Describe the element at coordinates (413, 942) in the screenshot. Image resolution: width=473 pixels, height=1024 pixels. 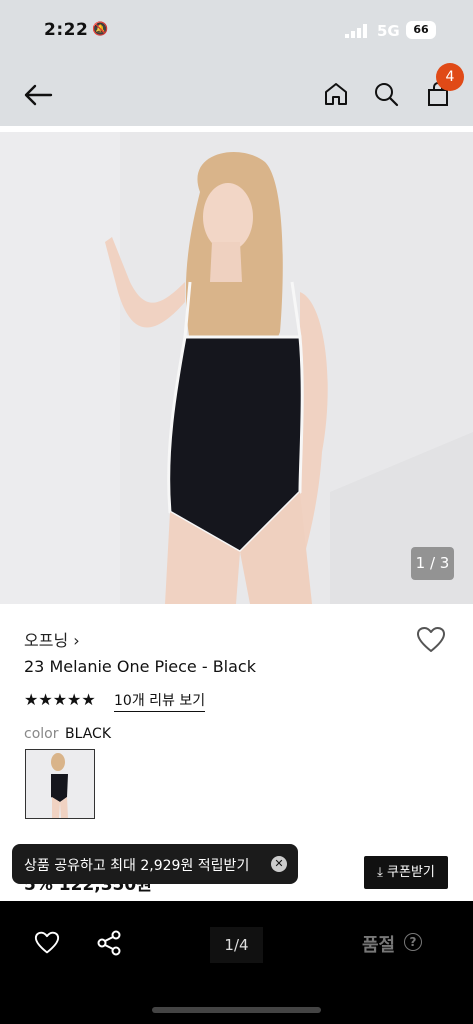
I see `help-icon: ?` at that location.